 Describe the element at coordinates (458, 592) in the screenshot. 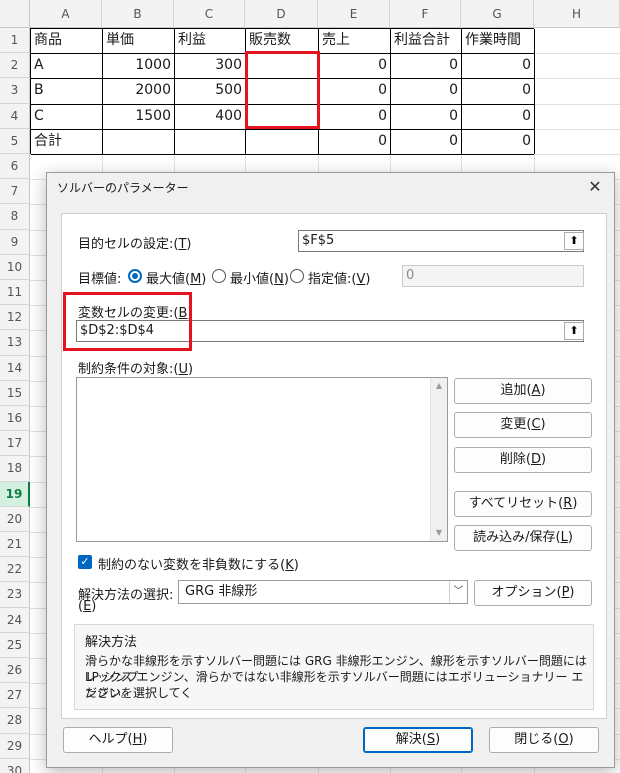

I see `chevron-down-icon: ﹀` at that location.